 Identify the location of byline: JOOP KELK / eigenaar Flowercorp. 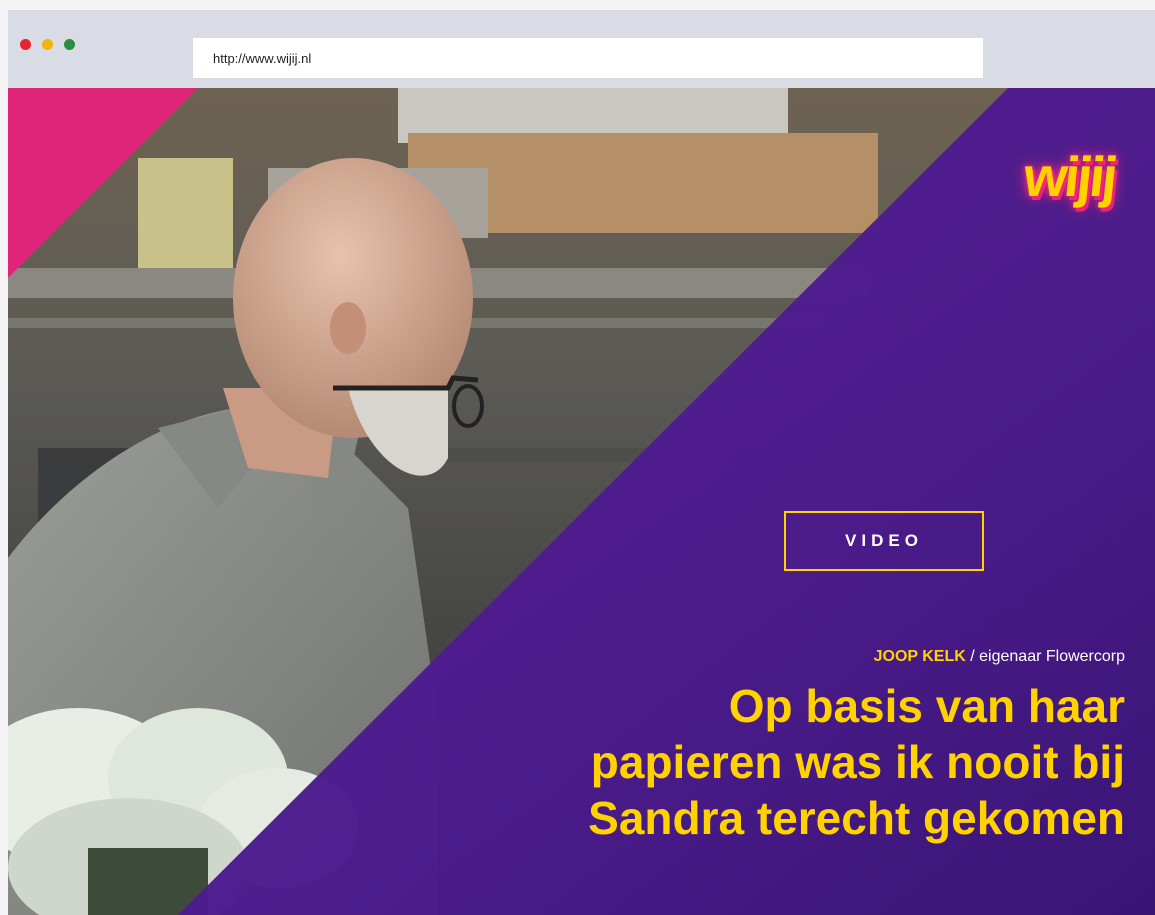
(999, 657).